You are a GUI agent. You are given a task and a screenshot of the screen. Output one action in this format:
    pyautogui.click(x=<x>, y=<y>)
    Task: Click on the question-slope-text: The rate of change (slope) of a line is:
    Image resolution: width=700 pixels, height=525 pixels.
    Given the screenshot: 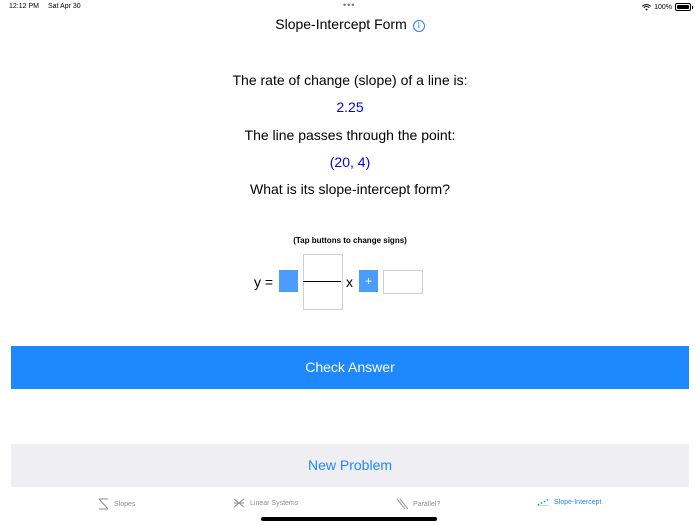 What is the action you would take?
    pyautogui.click(x=350, y=80)
    